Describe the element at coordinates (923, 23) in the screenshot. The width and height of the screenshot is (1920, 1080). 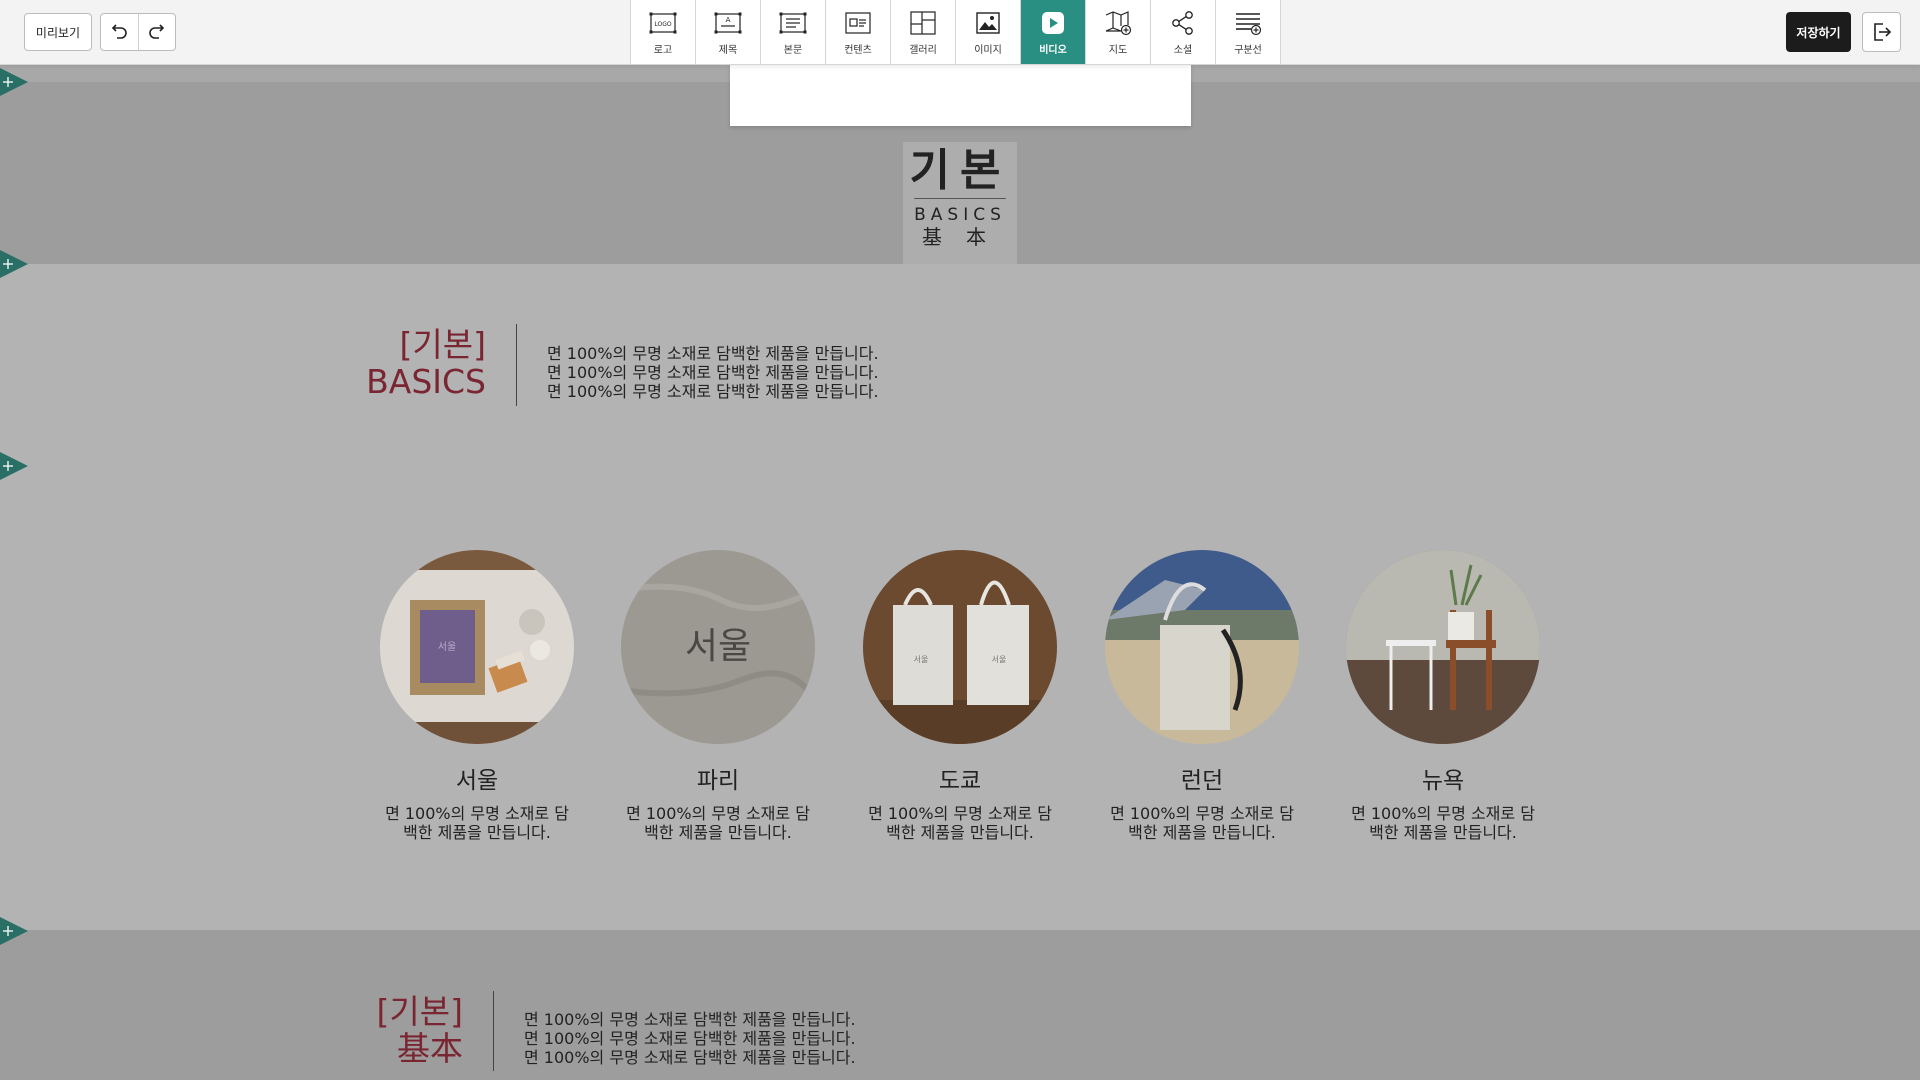
I see `gallery-icon` at that location.